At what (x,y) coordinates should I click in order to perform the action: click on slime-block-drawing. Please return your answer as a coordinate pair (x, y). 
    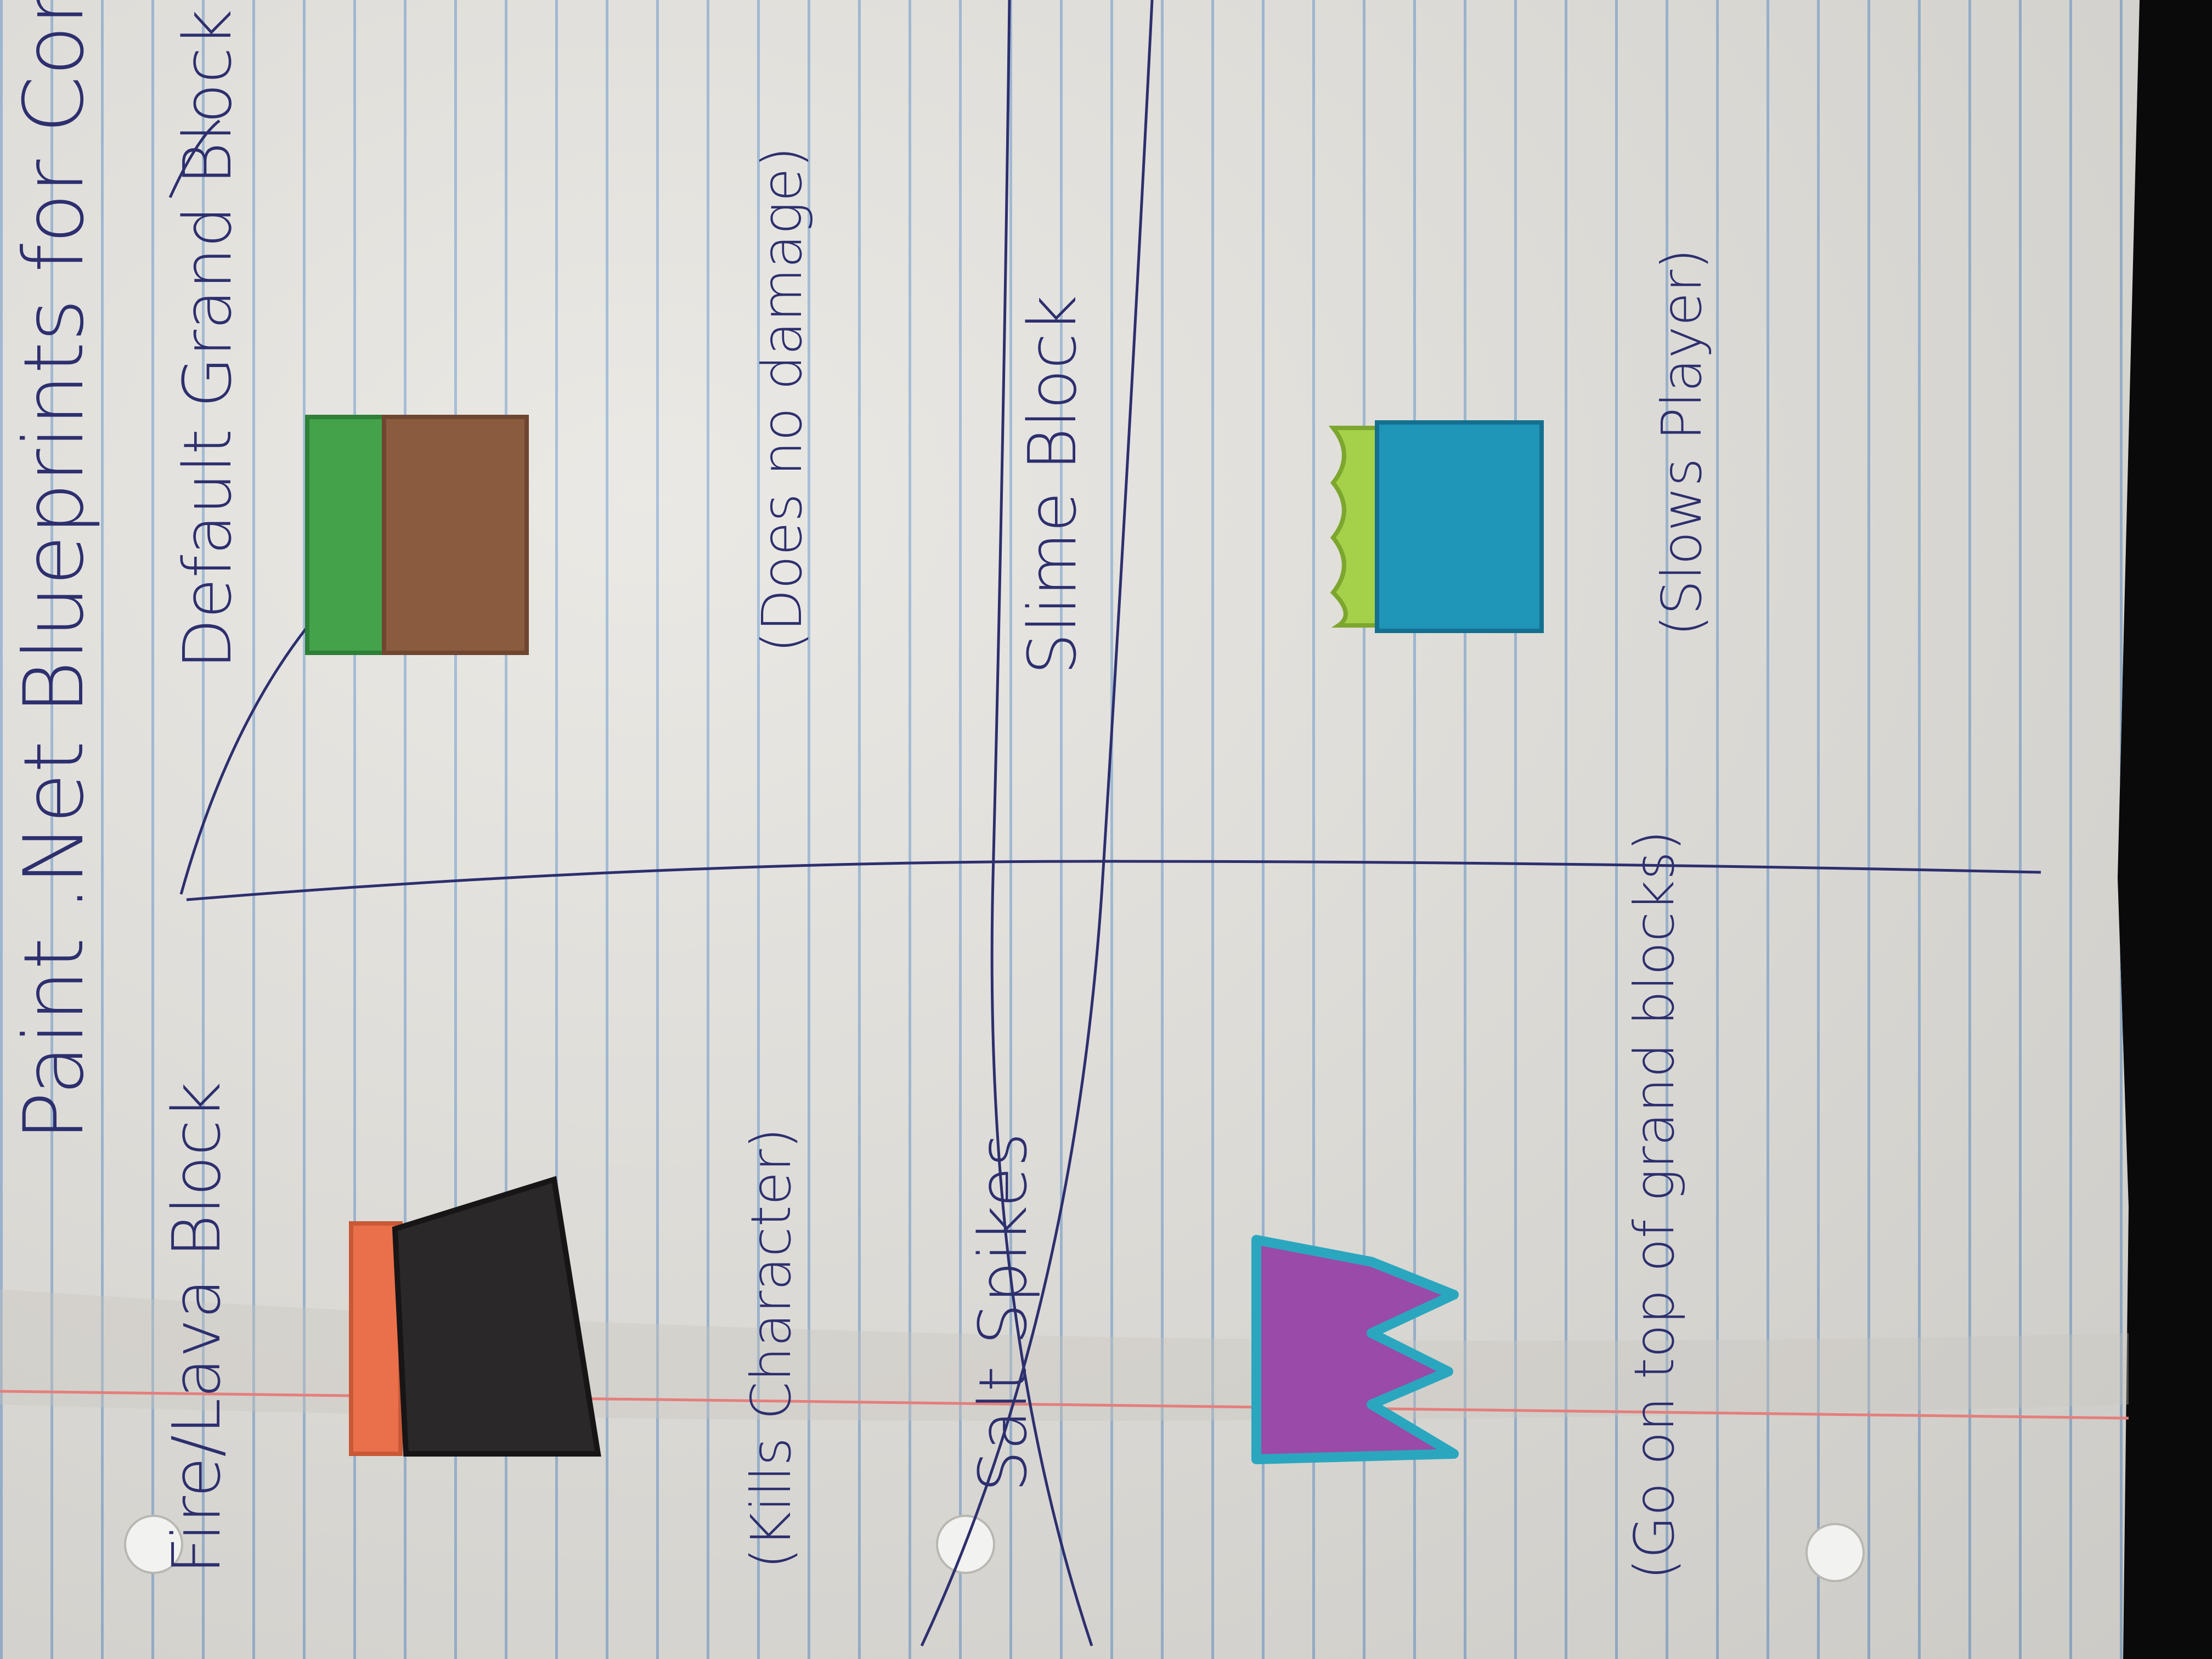
    Looking at the image, I should click on (1436, 526).